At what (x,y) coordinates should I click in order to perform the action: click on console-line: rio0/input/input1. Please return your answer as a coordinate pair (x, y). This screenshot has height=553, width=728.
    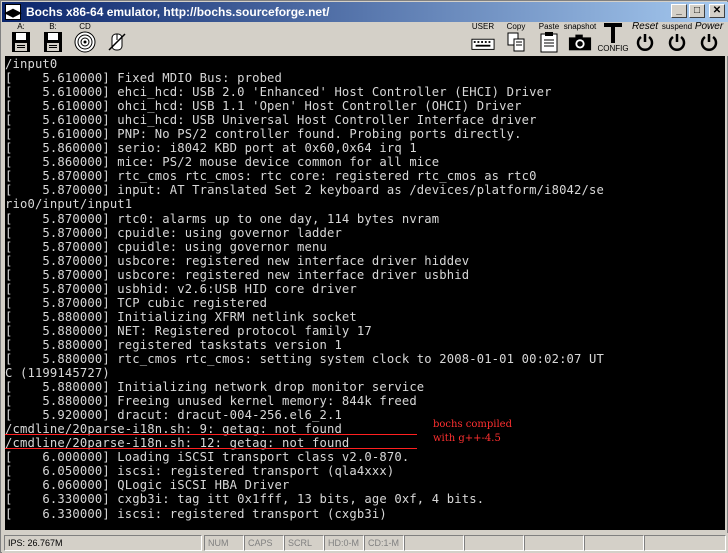
    Looking at the image, I should click on (69, 204).